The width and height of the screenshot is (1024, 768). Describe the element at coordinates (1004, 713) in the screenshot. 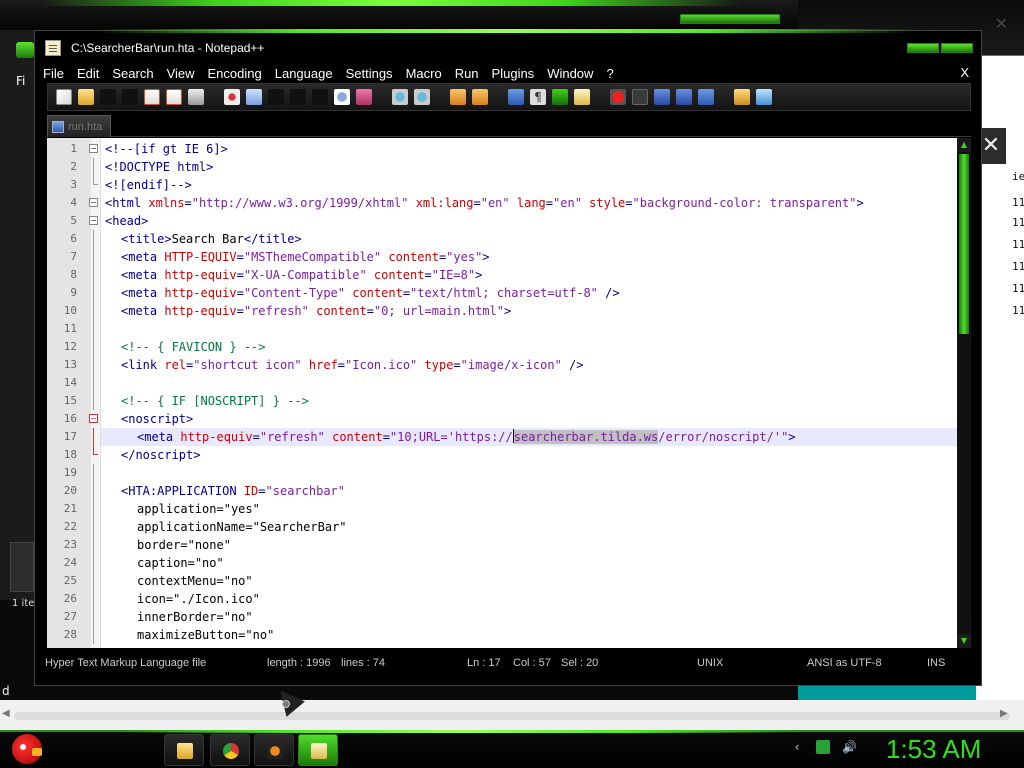

I see `scroll-right-icon: ▶` at that location.